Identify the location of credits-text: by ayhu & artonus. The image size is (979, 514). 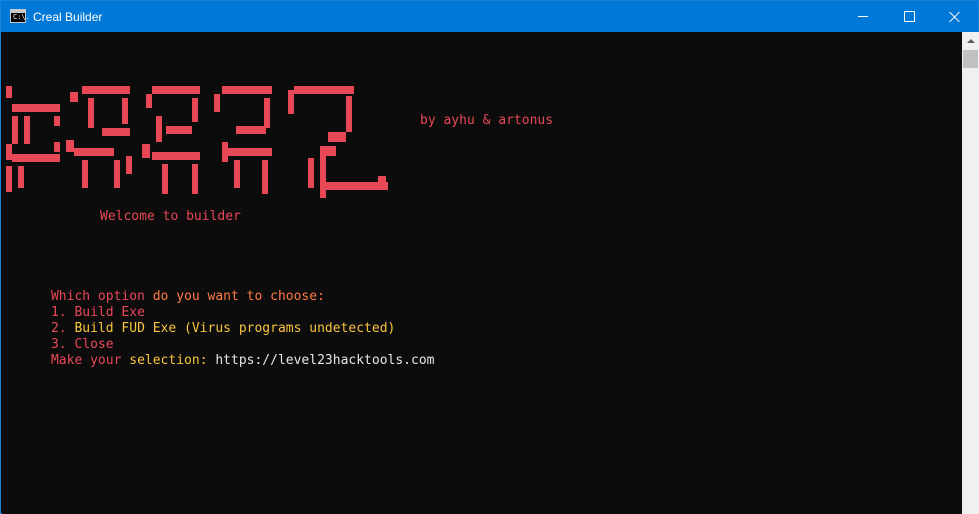
(487, 120).